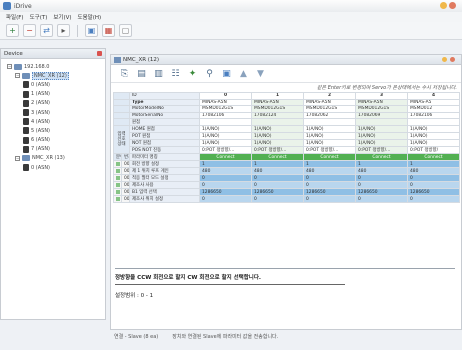 The image size is (462, 350). What do you see at coordinates (433, 150) in the screenshot?
I see `io-value: 0:POT 정방향/` at bounding box center [433, 150].